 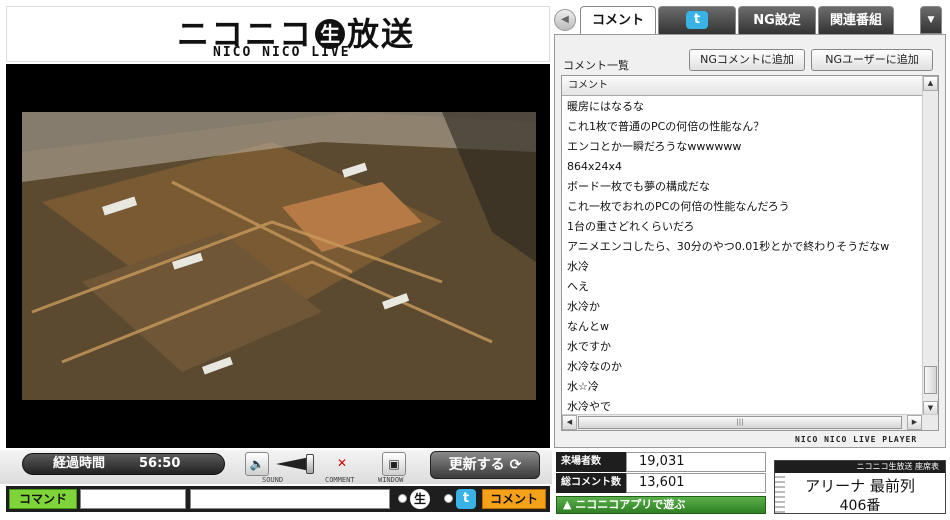 I want to click on total-comments-label: 総コメント数, so click(x=591, y=483).